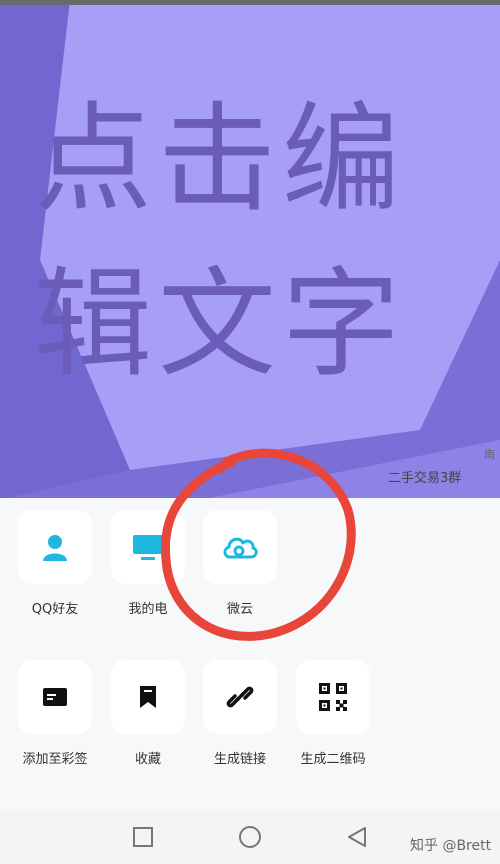 The width and height of the screenshot is (500, 864). What do you see at coordinates (333, 759) in the screenshot?
I see `share-generate-qrcode-label: 生成二维码` at bounding box center [333, 759].